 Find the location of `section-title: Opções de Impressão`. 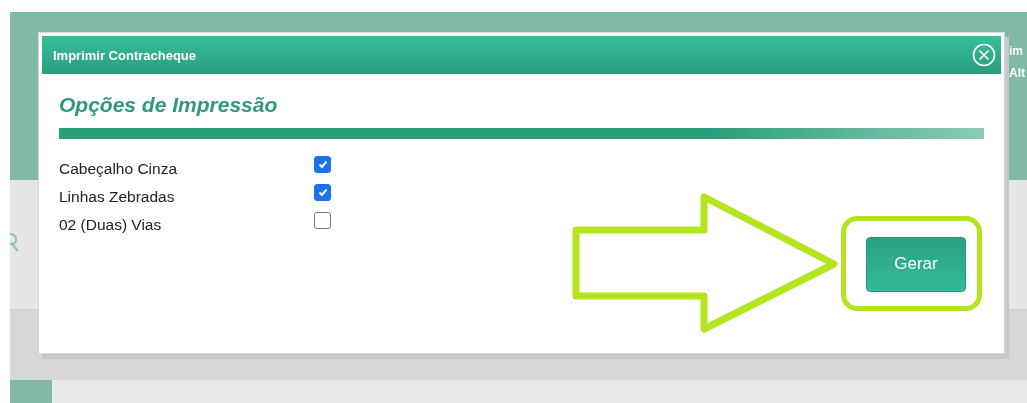

section-title: Opções de Impressão is located at coordinates (169, 105).